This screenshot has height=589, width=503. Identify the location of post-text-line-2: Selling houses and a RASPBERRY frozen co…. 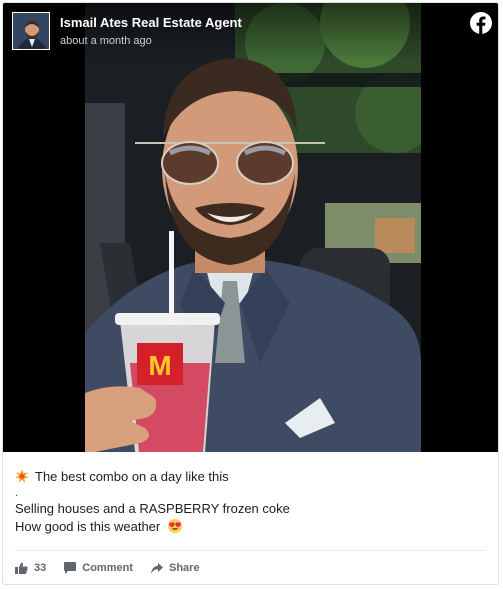
(152, 508).